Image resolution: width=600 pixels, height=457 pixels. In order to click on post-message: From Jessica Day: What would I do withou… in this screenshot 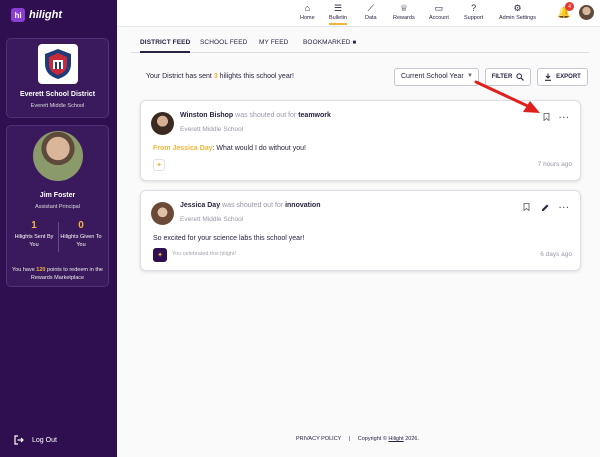, I will do `click(229, 148)`.